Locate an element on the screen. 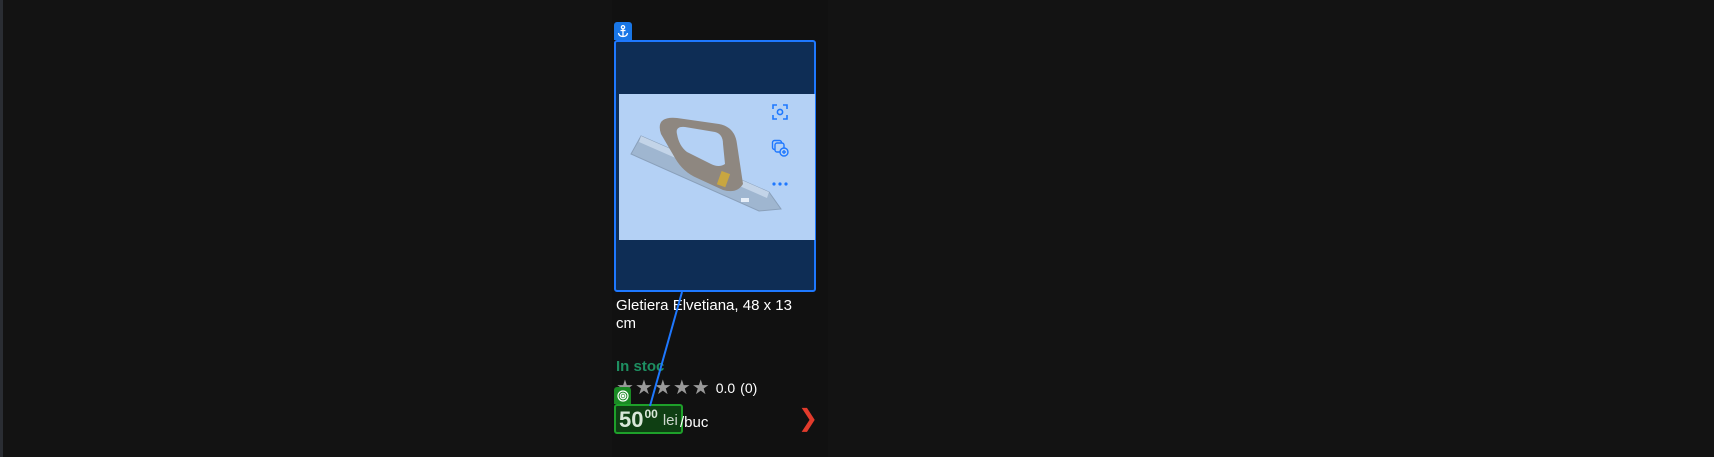 The width and height of the screenshot is (1714, 457). price-currency: lei is located at coordinates (670, 420).